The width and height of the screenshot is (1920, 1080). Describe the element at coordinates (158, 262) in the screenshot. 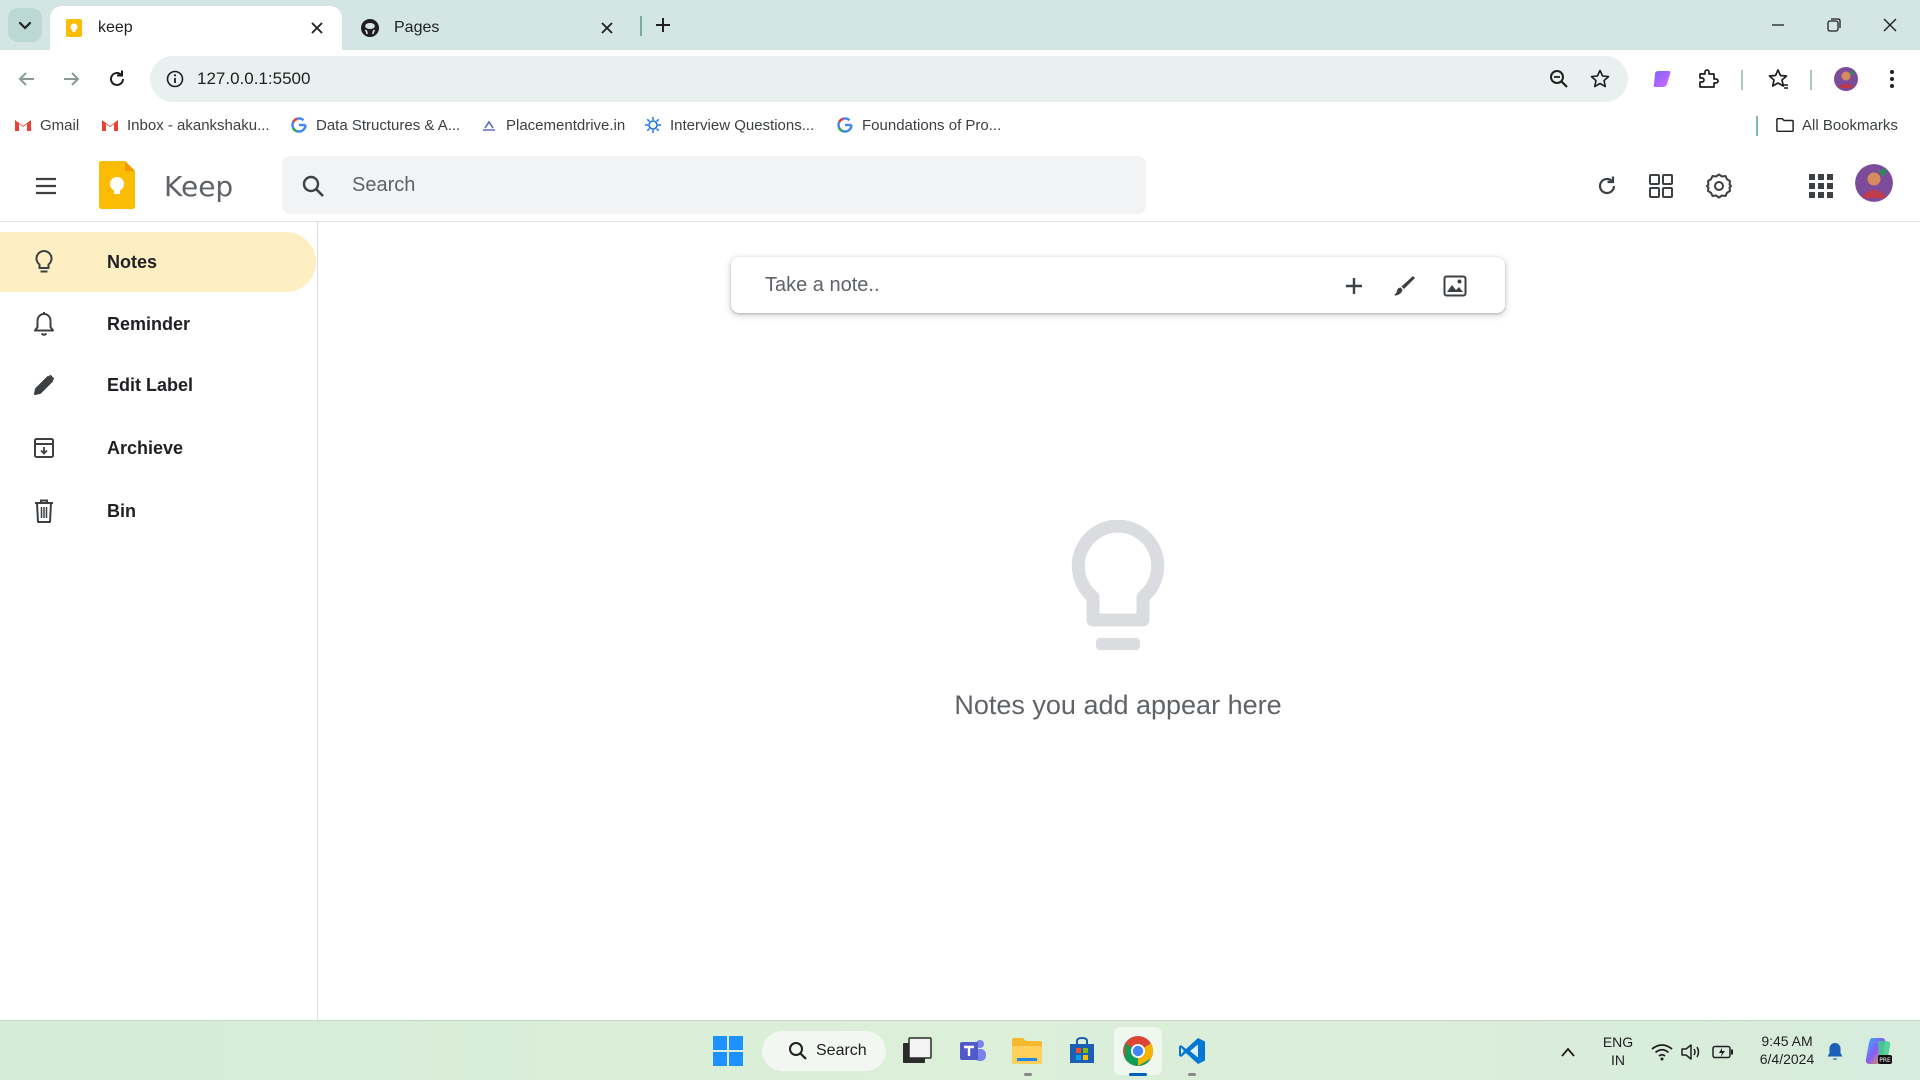

I see `sidebar-item-notes: Notes` at that location.